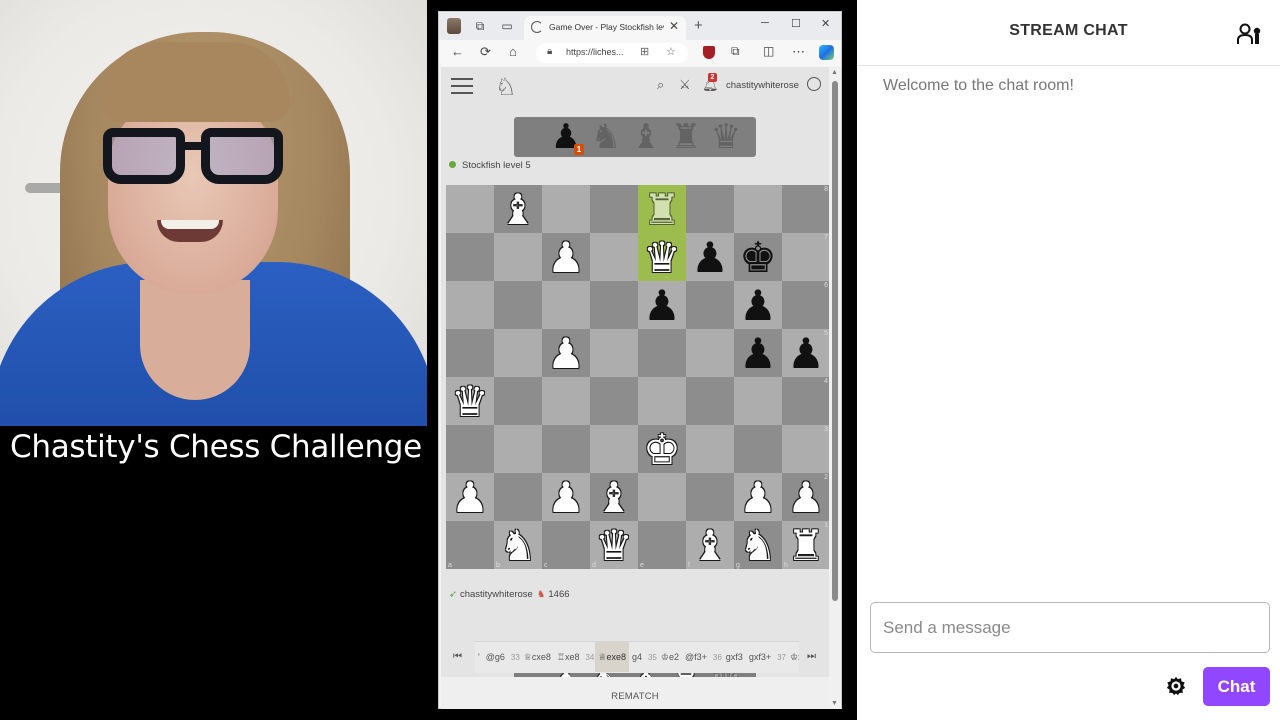  Describe the element at coordinates (805, 305) in the screenshot. I see `square-h6: 6` at that location.